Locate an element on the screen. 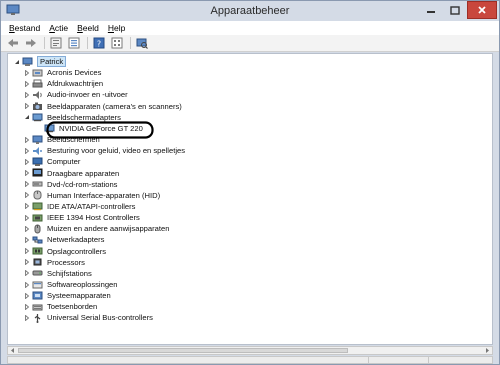 The width and height of the screenshot is (500, 365). close-icon is located at coordinates (482, 10).